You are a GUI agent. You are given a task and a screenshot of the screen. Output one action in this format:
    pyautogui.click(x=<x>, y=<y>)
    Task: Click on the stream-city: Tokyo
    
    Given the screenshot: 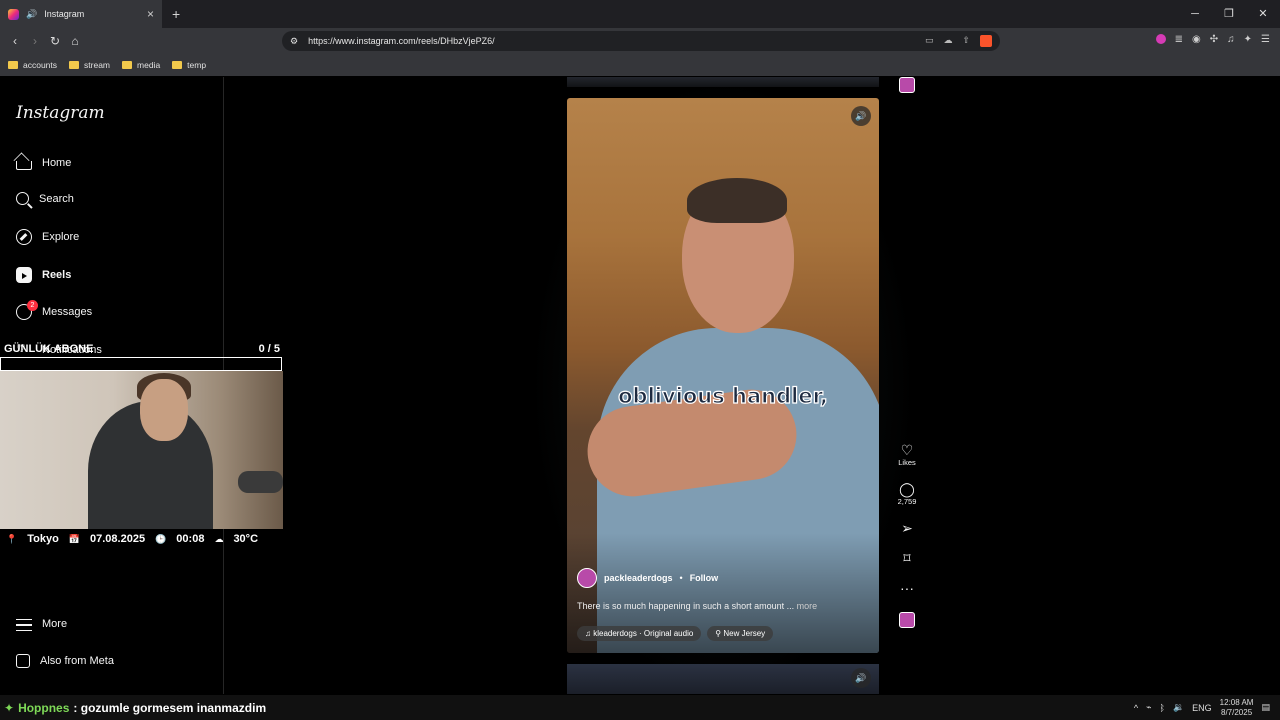 What is the action you would take?
    pyautogui.click(x=43, y=539)
    